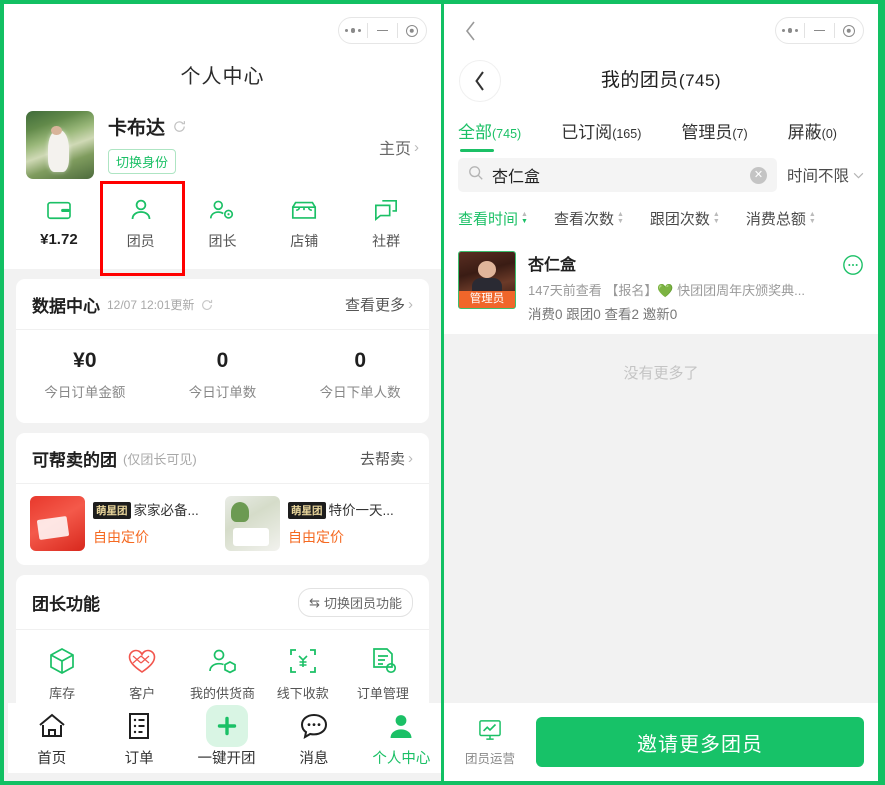 This screenshot has width=885, height=785. Describe the element at coordinates (386, 224) in the screenshot. I see `quick-item-community: 社群` at that location.